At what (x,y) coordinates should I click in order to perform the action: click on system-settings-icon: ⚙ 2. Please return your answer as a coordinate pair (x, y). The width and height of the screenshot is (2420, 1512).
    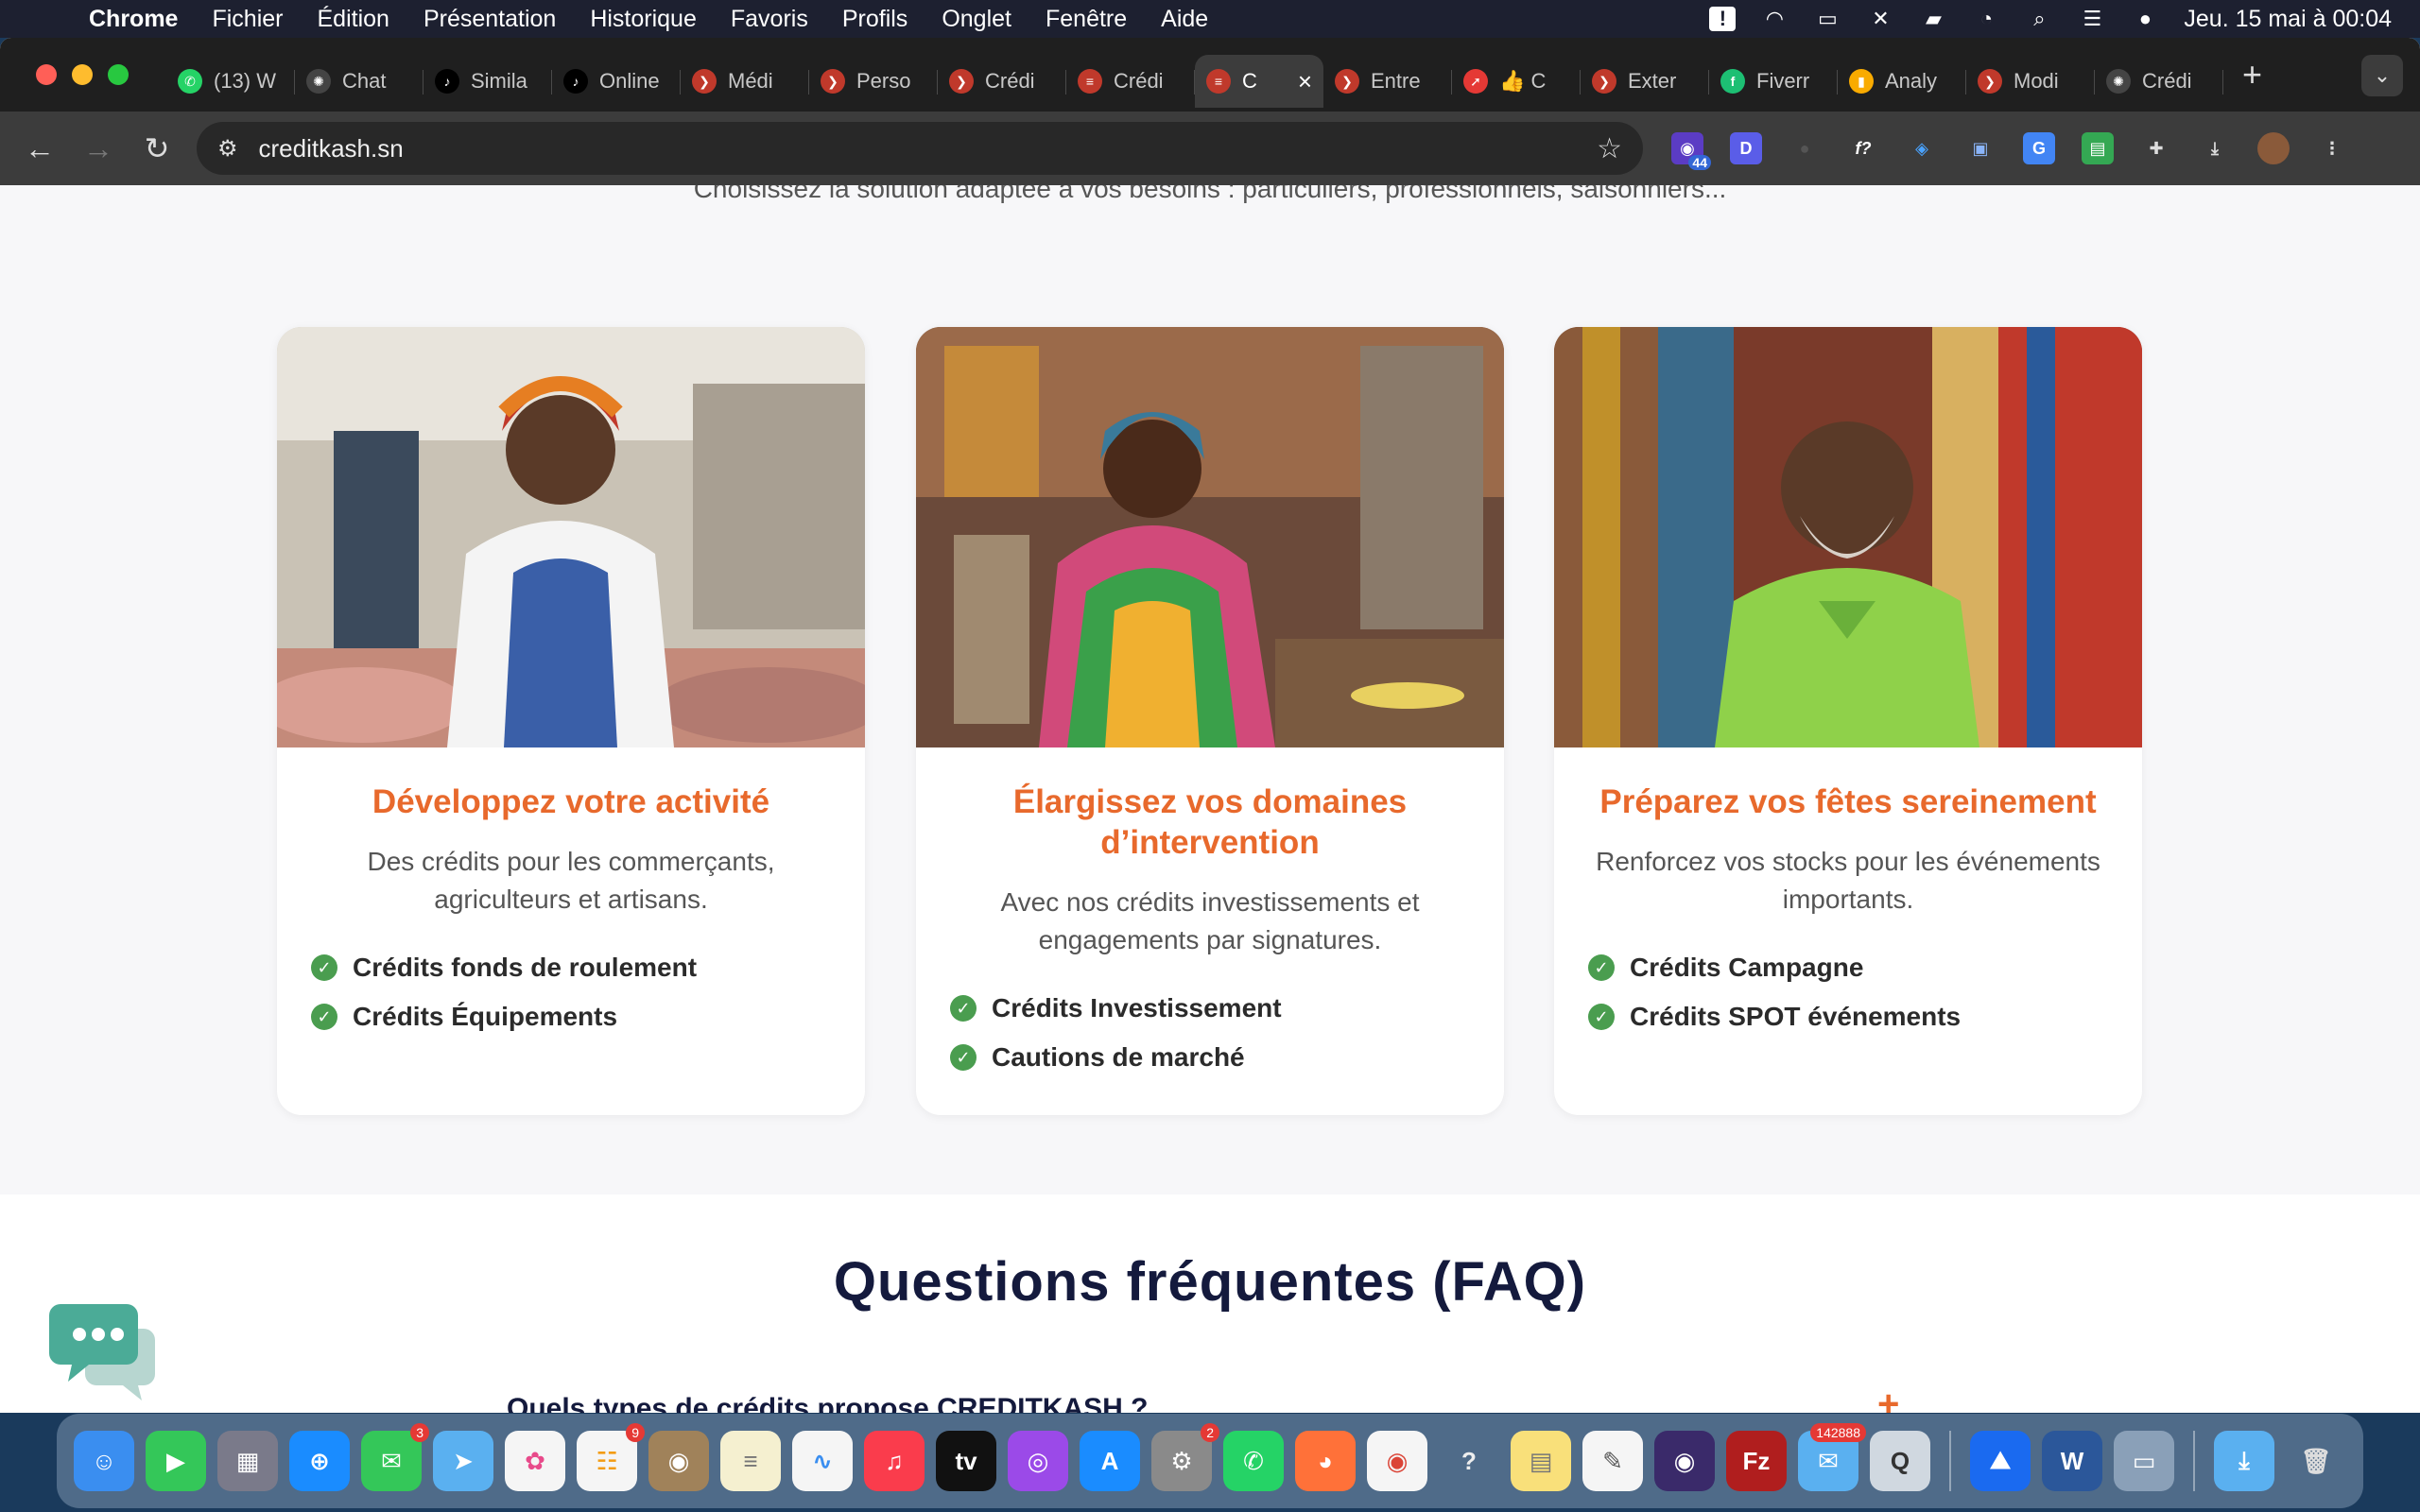
    Looking at the image, I should click on (1185, 1457).